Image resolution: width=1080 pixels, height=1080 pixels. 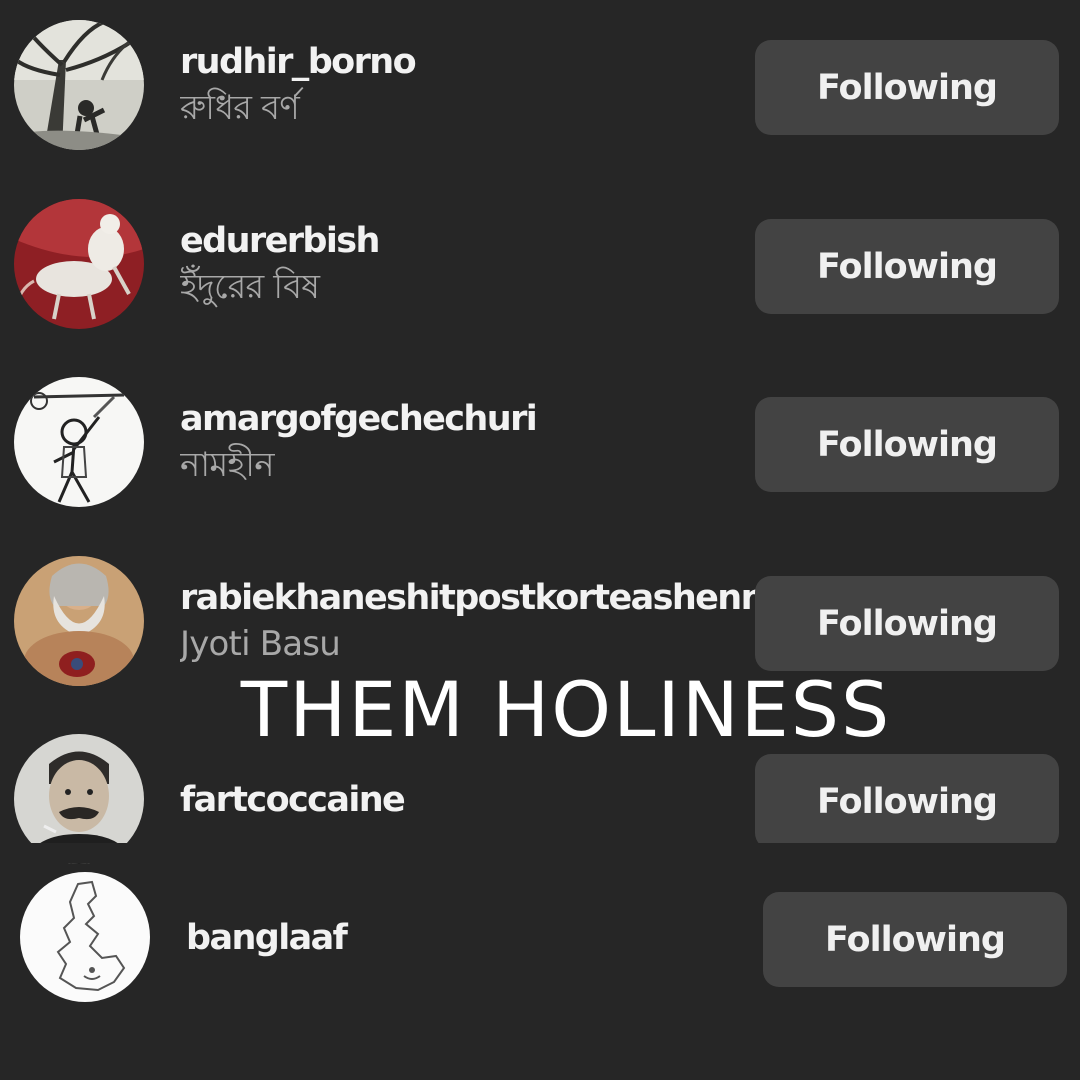 I want to click on list-item: banglaaf Following, so click(x=540, y=938).